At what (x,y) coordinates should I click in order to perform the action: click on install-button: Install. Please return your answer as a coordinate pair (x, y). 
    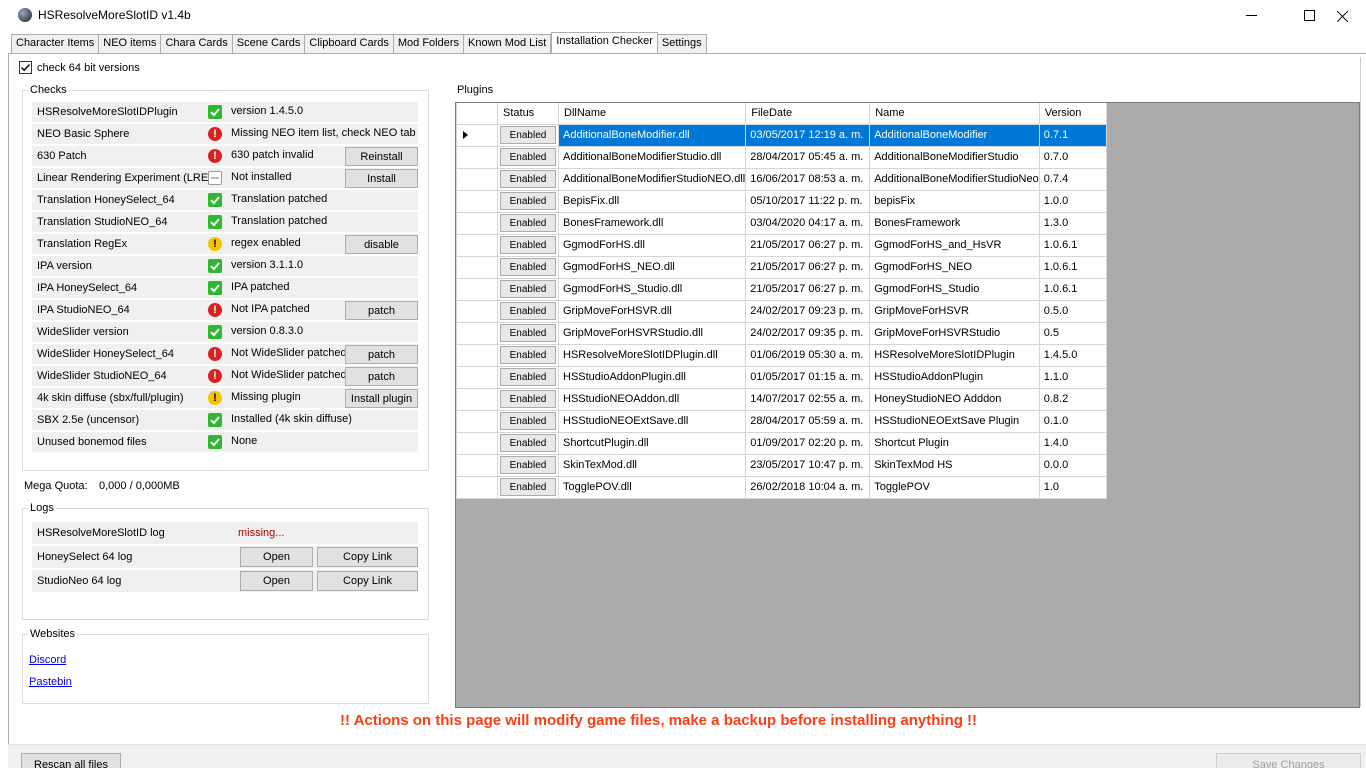
    Looking at the image, I should click on (381, 178).